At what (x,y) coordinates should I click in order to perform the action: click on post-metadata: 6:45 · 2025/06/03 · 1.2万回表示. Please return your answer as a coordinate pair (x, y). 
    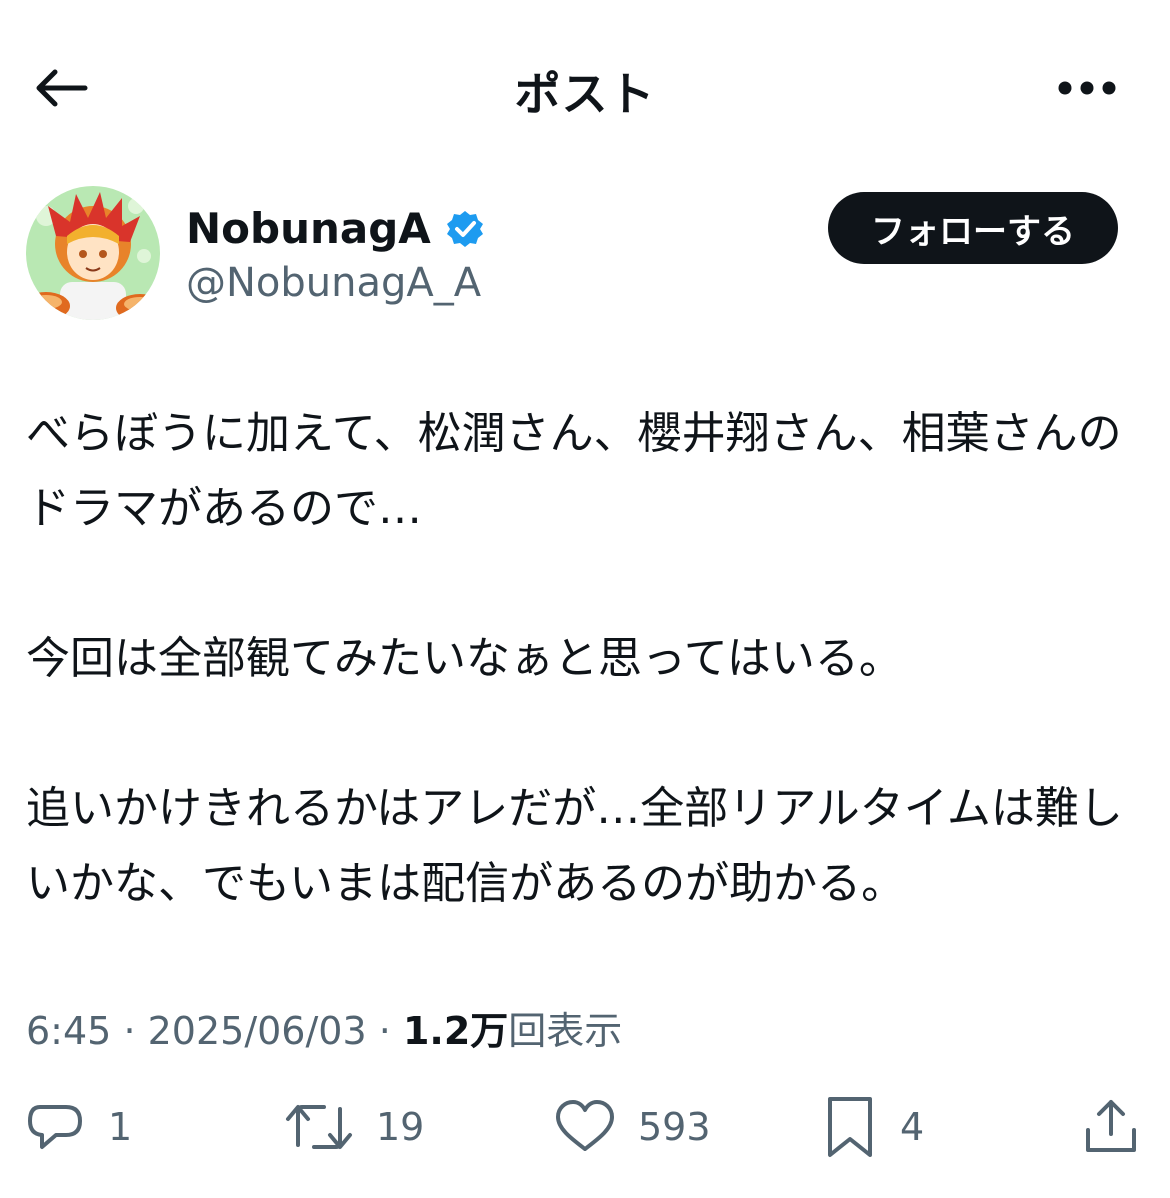
    Looking at the image, I should click on (324, 1027).